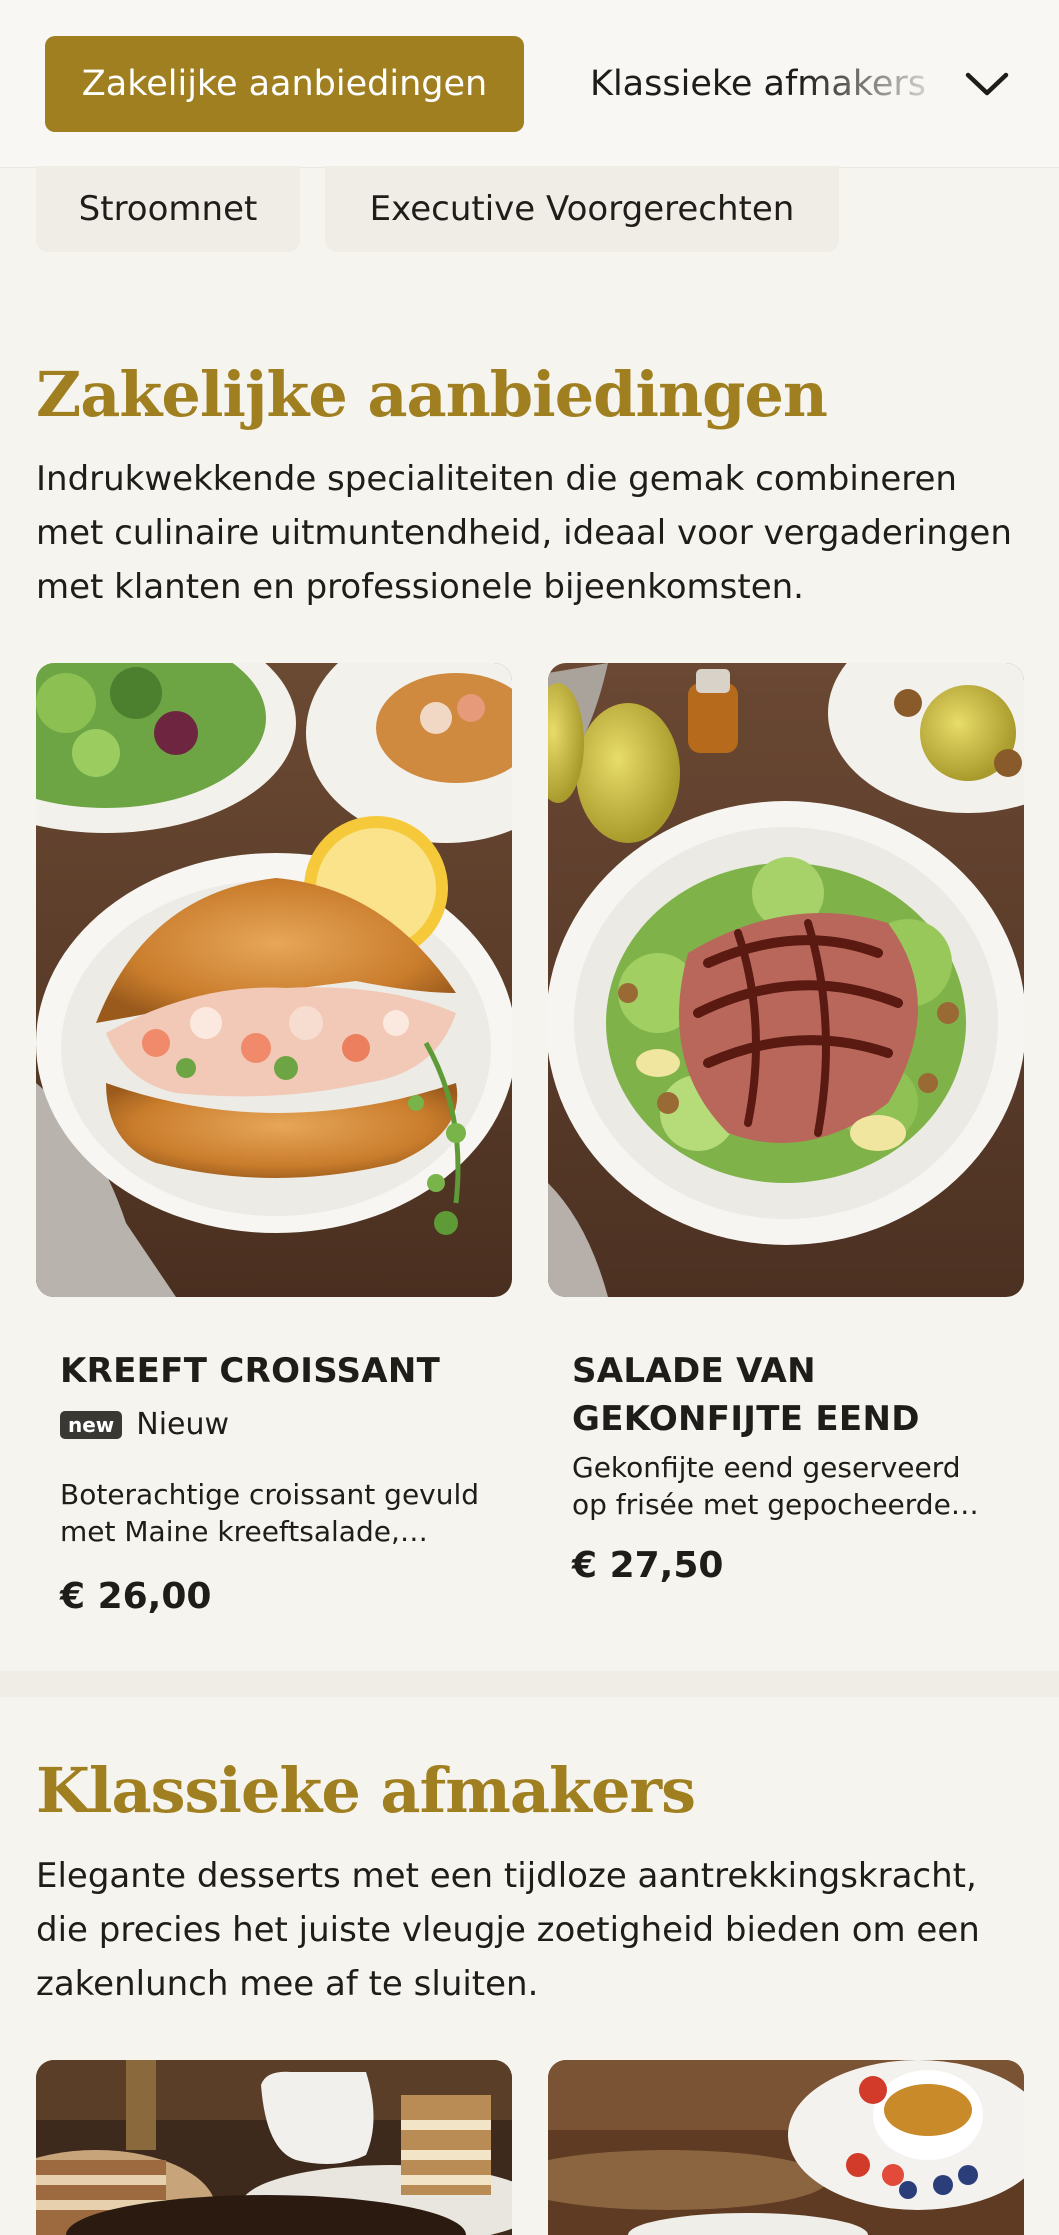 This screenshot has height=2235, width=1059. I want to click on section-divider, so click(529, 1684).